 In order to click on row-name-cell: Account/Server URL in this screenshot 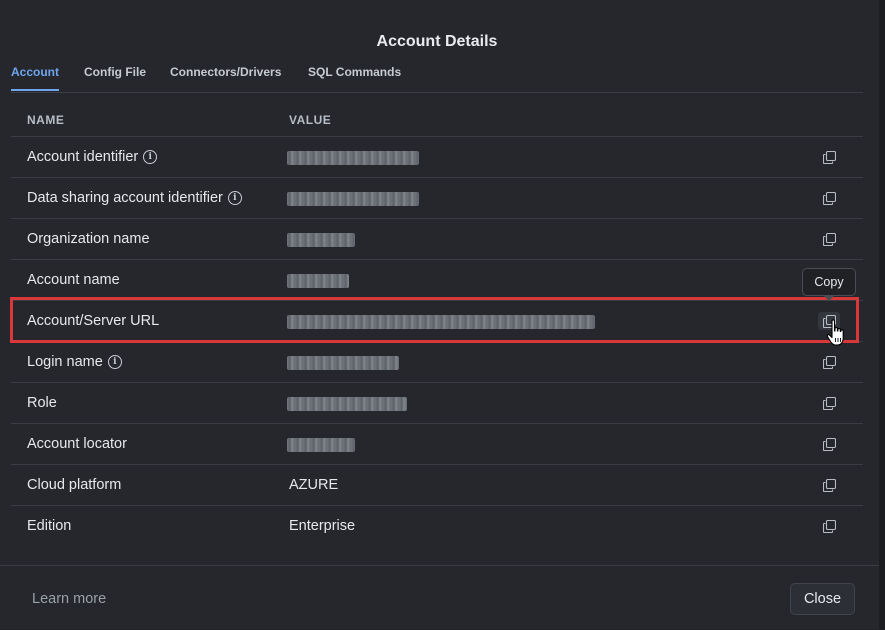, I will do `click(93, 321)`.